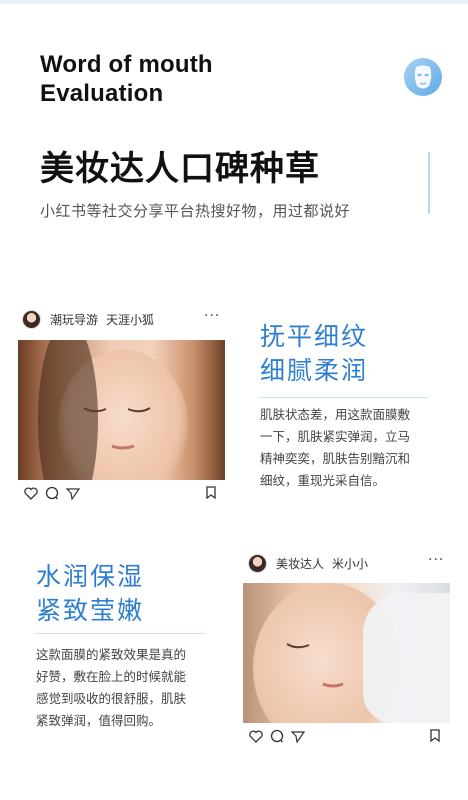 This screenshot has height=800, width=468. What do you see at coordinates (323, 480) in the screenshot?
I see `post1-body-line: 细纹，重现光采自信。` at bounding box center [323, 480].